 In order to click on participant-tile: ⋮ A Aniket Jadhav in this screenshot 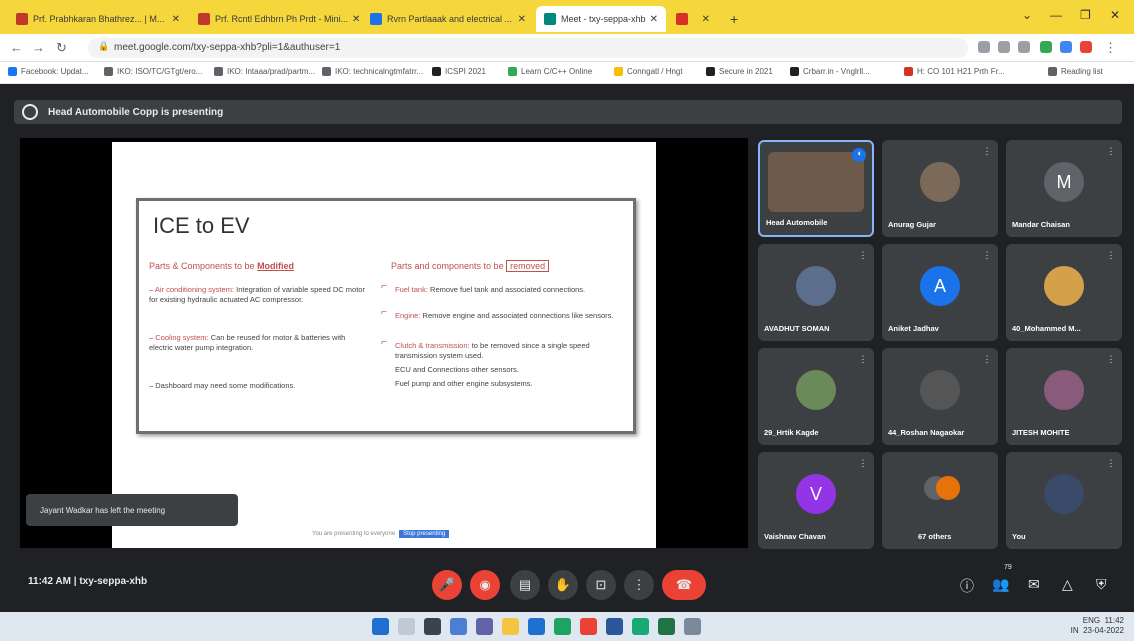, I will do `click(940, 292)`.